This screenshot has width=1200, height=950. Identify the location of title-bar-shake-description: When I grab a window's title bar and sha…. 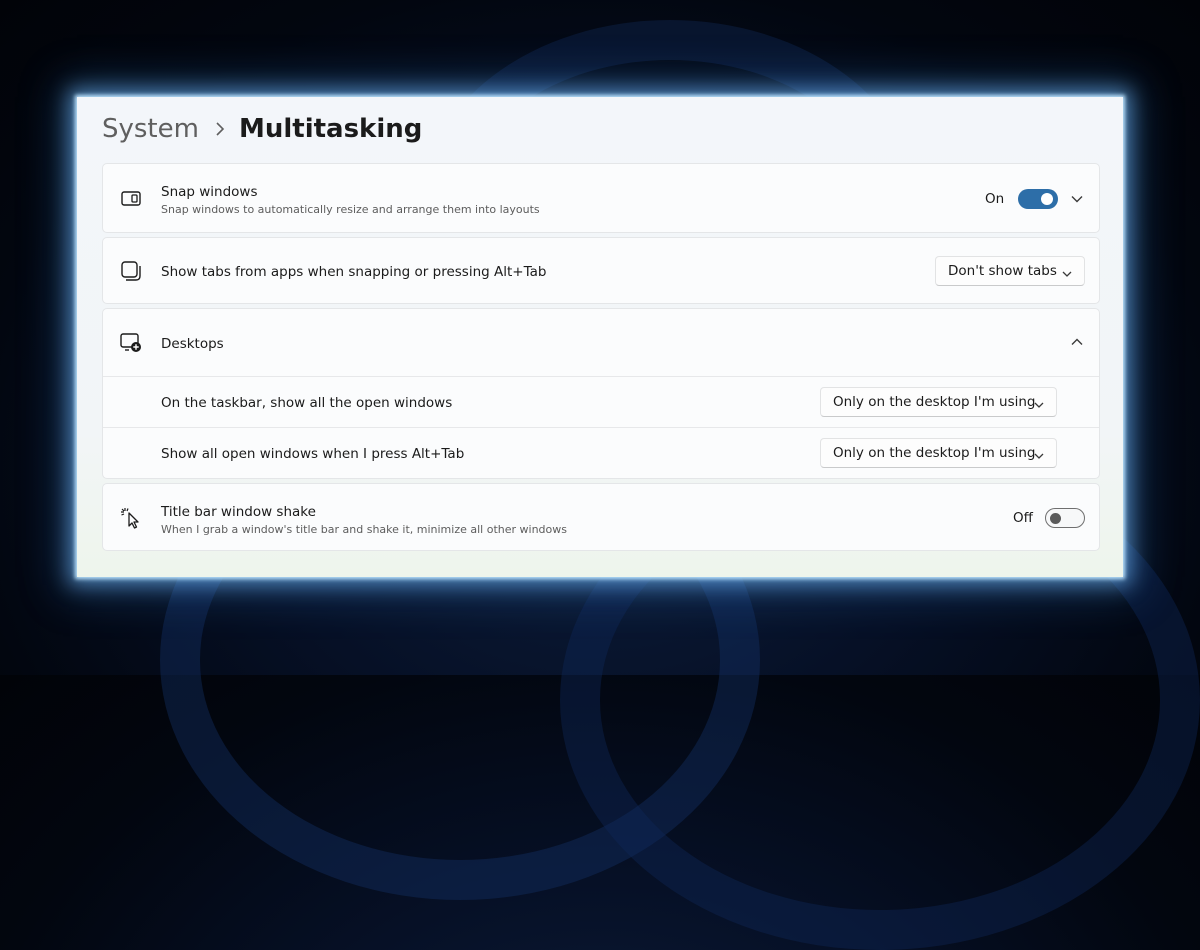
(364, 529).